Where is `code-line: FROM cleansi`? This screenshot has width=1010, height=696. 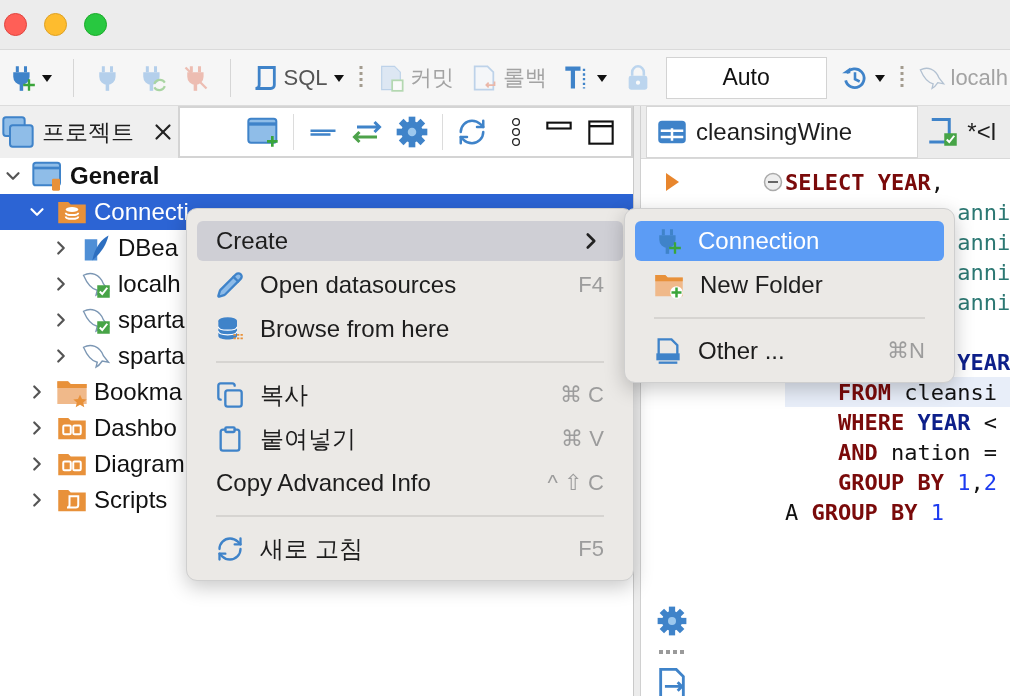
code-line: FROM cleansi is located at coordinates (917, 392).